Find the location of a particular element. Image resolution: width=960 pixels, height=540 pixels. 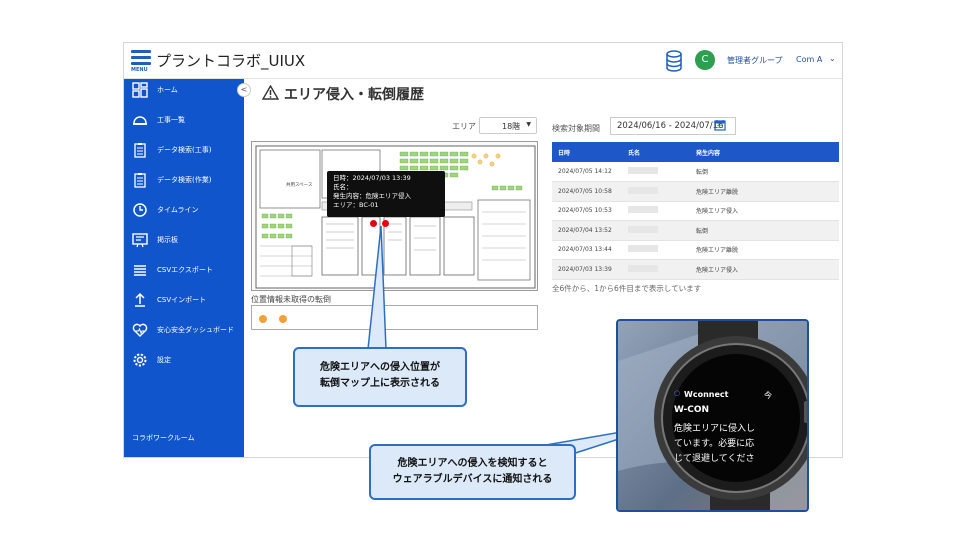

watch-app-name: Wconnect is located at coordinates (706, 394).